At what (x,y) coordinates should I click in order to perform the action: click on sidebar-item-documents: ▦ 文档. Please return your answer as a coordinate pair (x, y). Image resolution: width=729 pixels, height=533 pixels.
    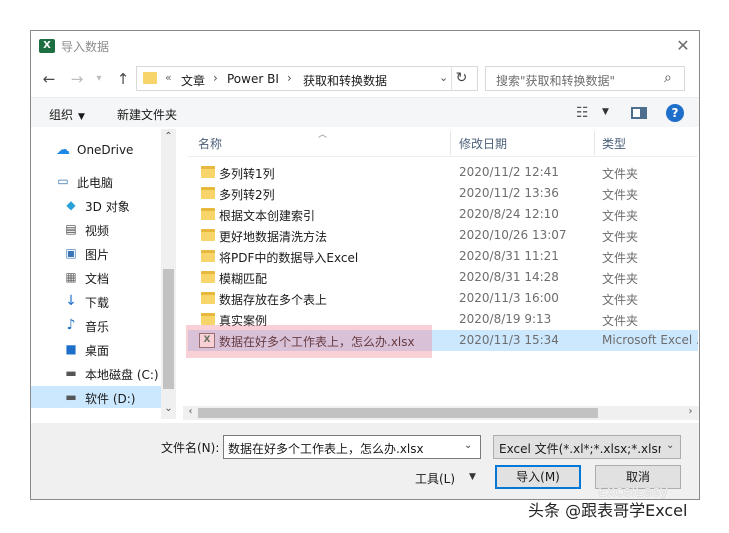
    Looking at the image, I should click on (96, 277).